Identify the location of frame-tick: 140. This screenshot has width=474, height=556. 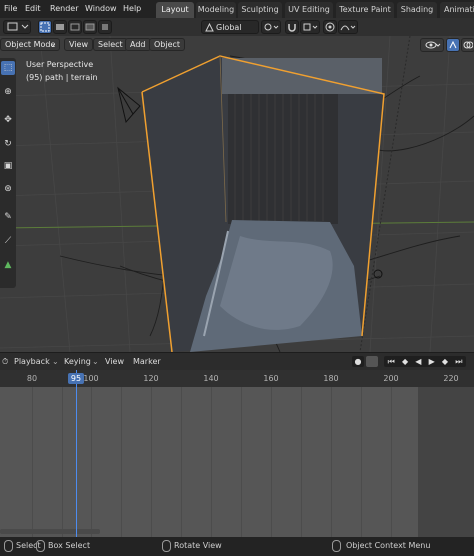
(211, 378).